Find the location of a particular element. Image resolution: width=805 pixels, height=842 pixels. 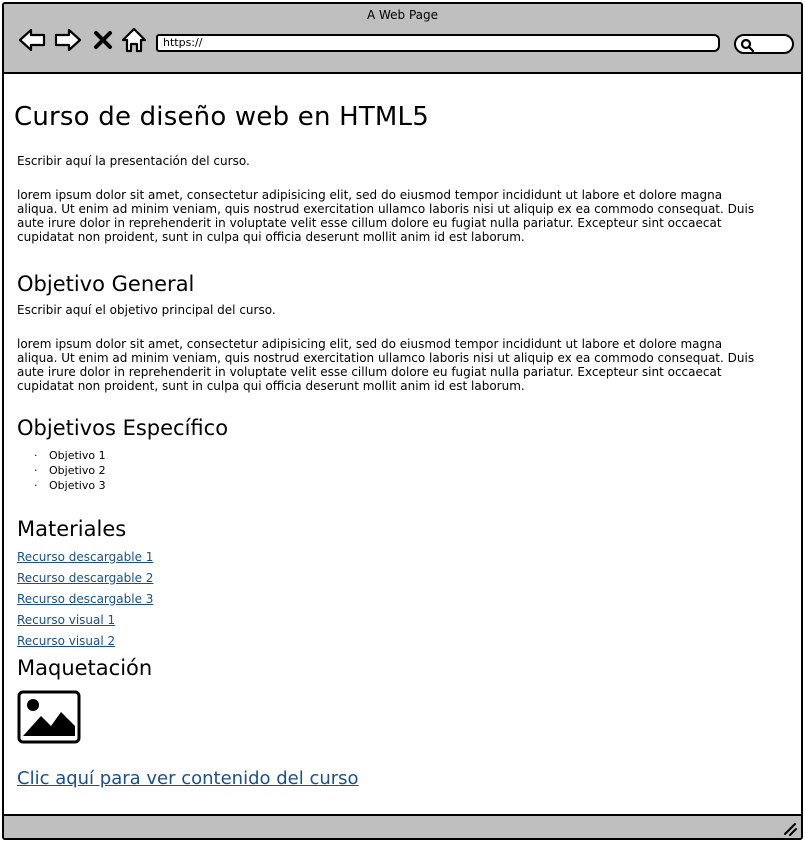

image-icon is located at coordinates (49, 717).